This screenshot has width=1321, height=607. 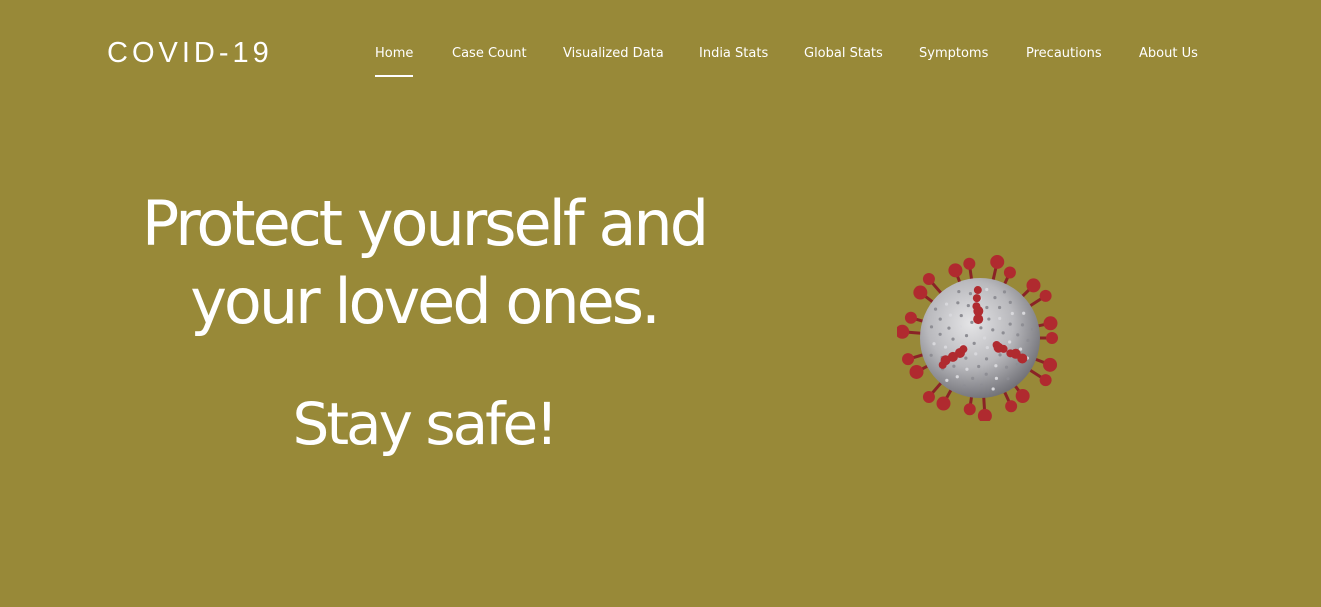 What do you see at coordinates (733, 54) in the screenshot?
I see `nav-india-stats: India Stats` at bounding box center [733, 54].